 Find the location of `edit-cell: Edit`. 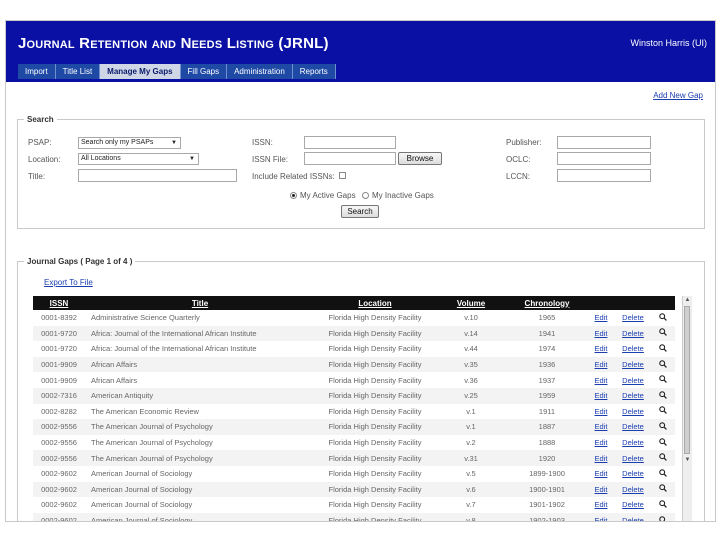

edit-cell: Edit is located at coordinates (601, 516).